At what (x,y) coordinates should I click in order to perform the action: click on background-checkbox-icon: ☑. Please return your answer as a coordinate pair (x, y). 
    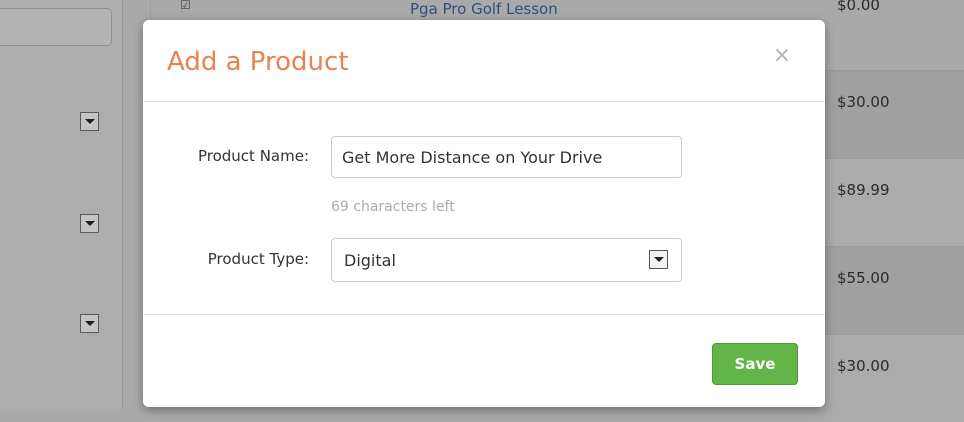
    Looking at the image, I should click on (185, 6).